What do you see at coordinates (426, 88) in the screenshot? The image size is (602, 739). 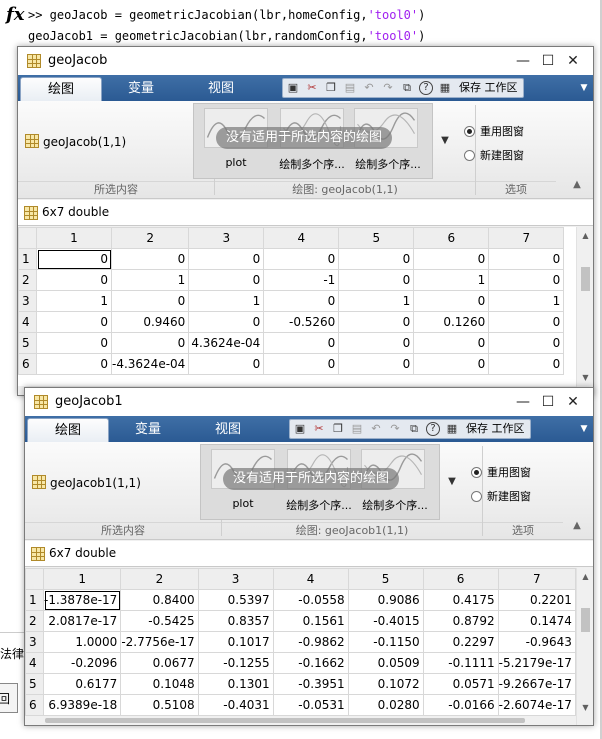 I see `help-icon: ?` at bounding box center [426, 88].